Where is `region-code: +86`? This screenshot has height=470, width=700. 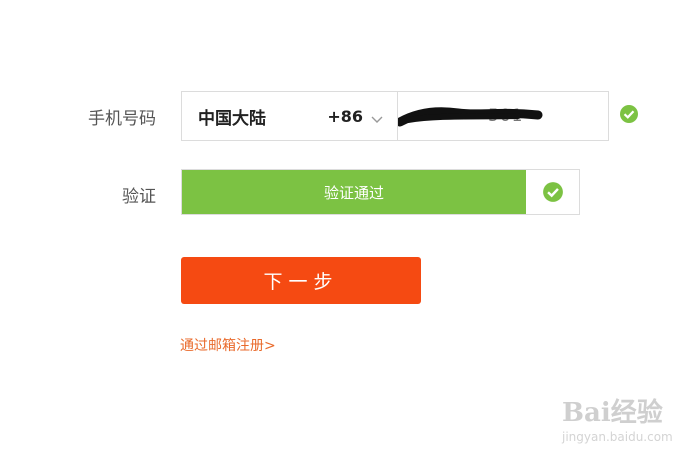
region-code: +86 is located at coordinates (345, 116).